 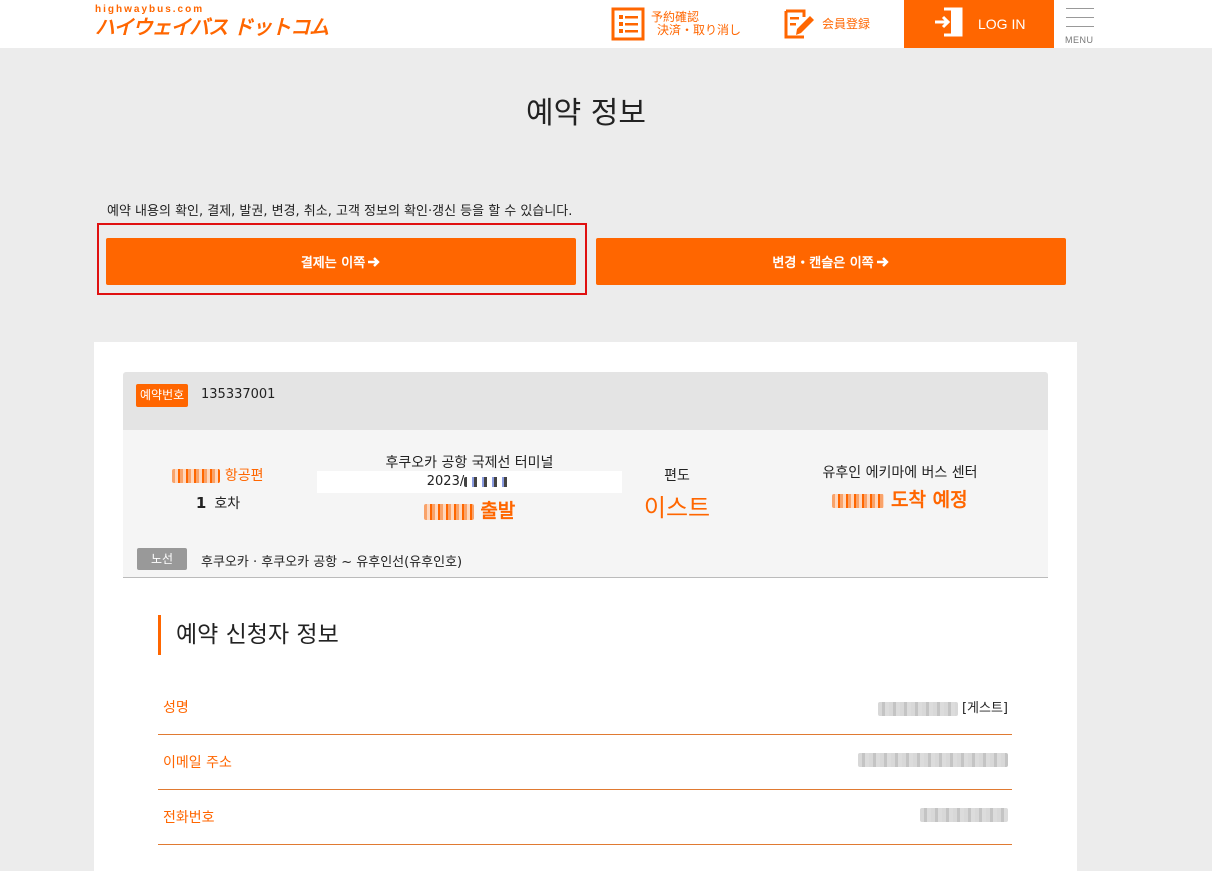 What do you see at coordinates (917, 708) in the screenshot?
I see `redacted-name` at bounding box center [917, 708].